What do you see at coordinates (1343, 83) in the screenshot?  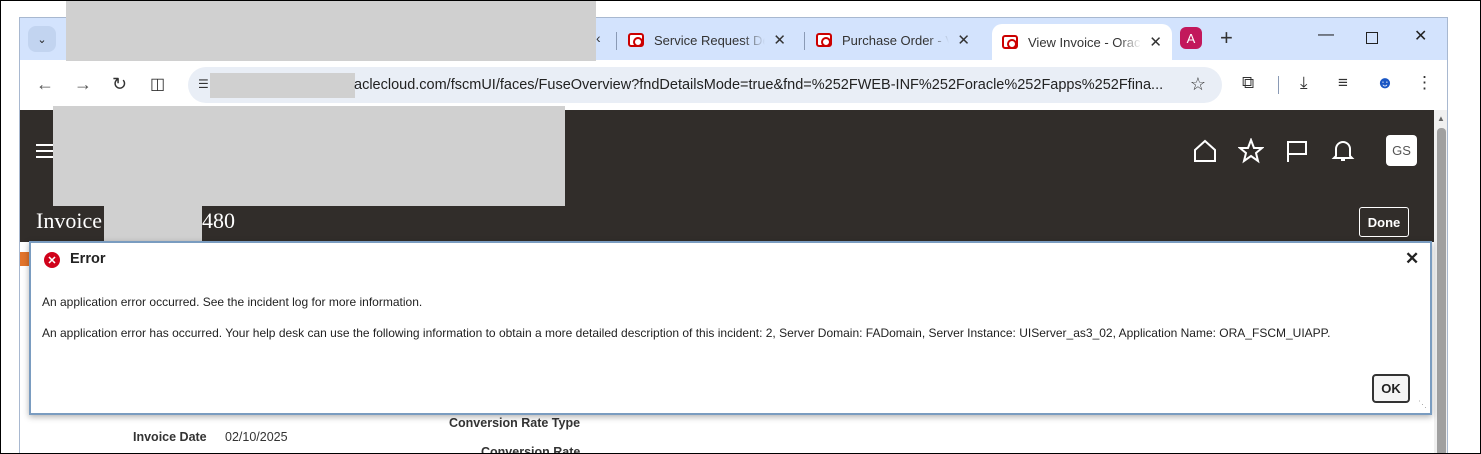 I see `media-control-icon: ≡` at bounding box center [1343, 83].